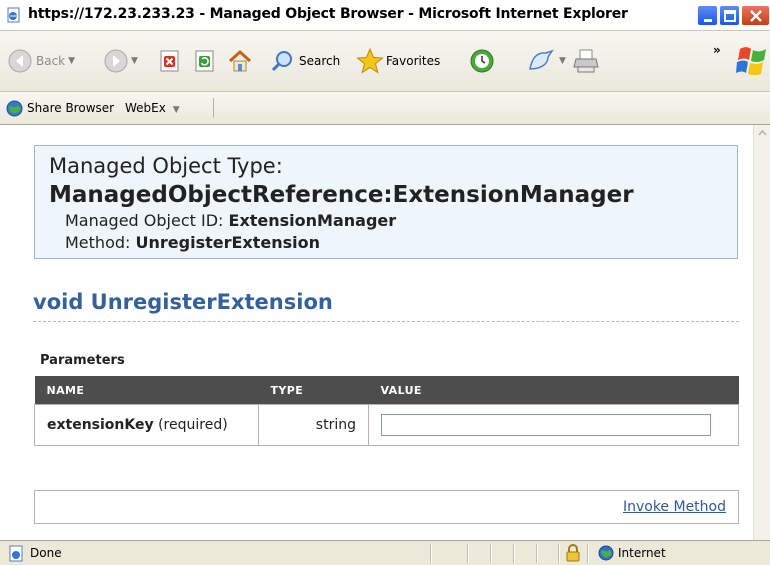 The image size is (770, 565). I want to click on close-icon, so click(756, 16).